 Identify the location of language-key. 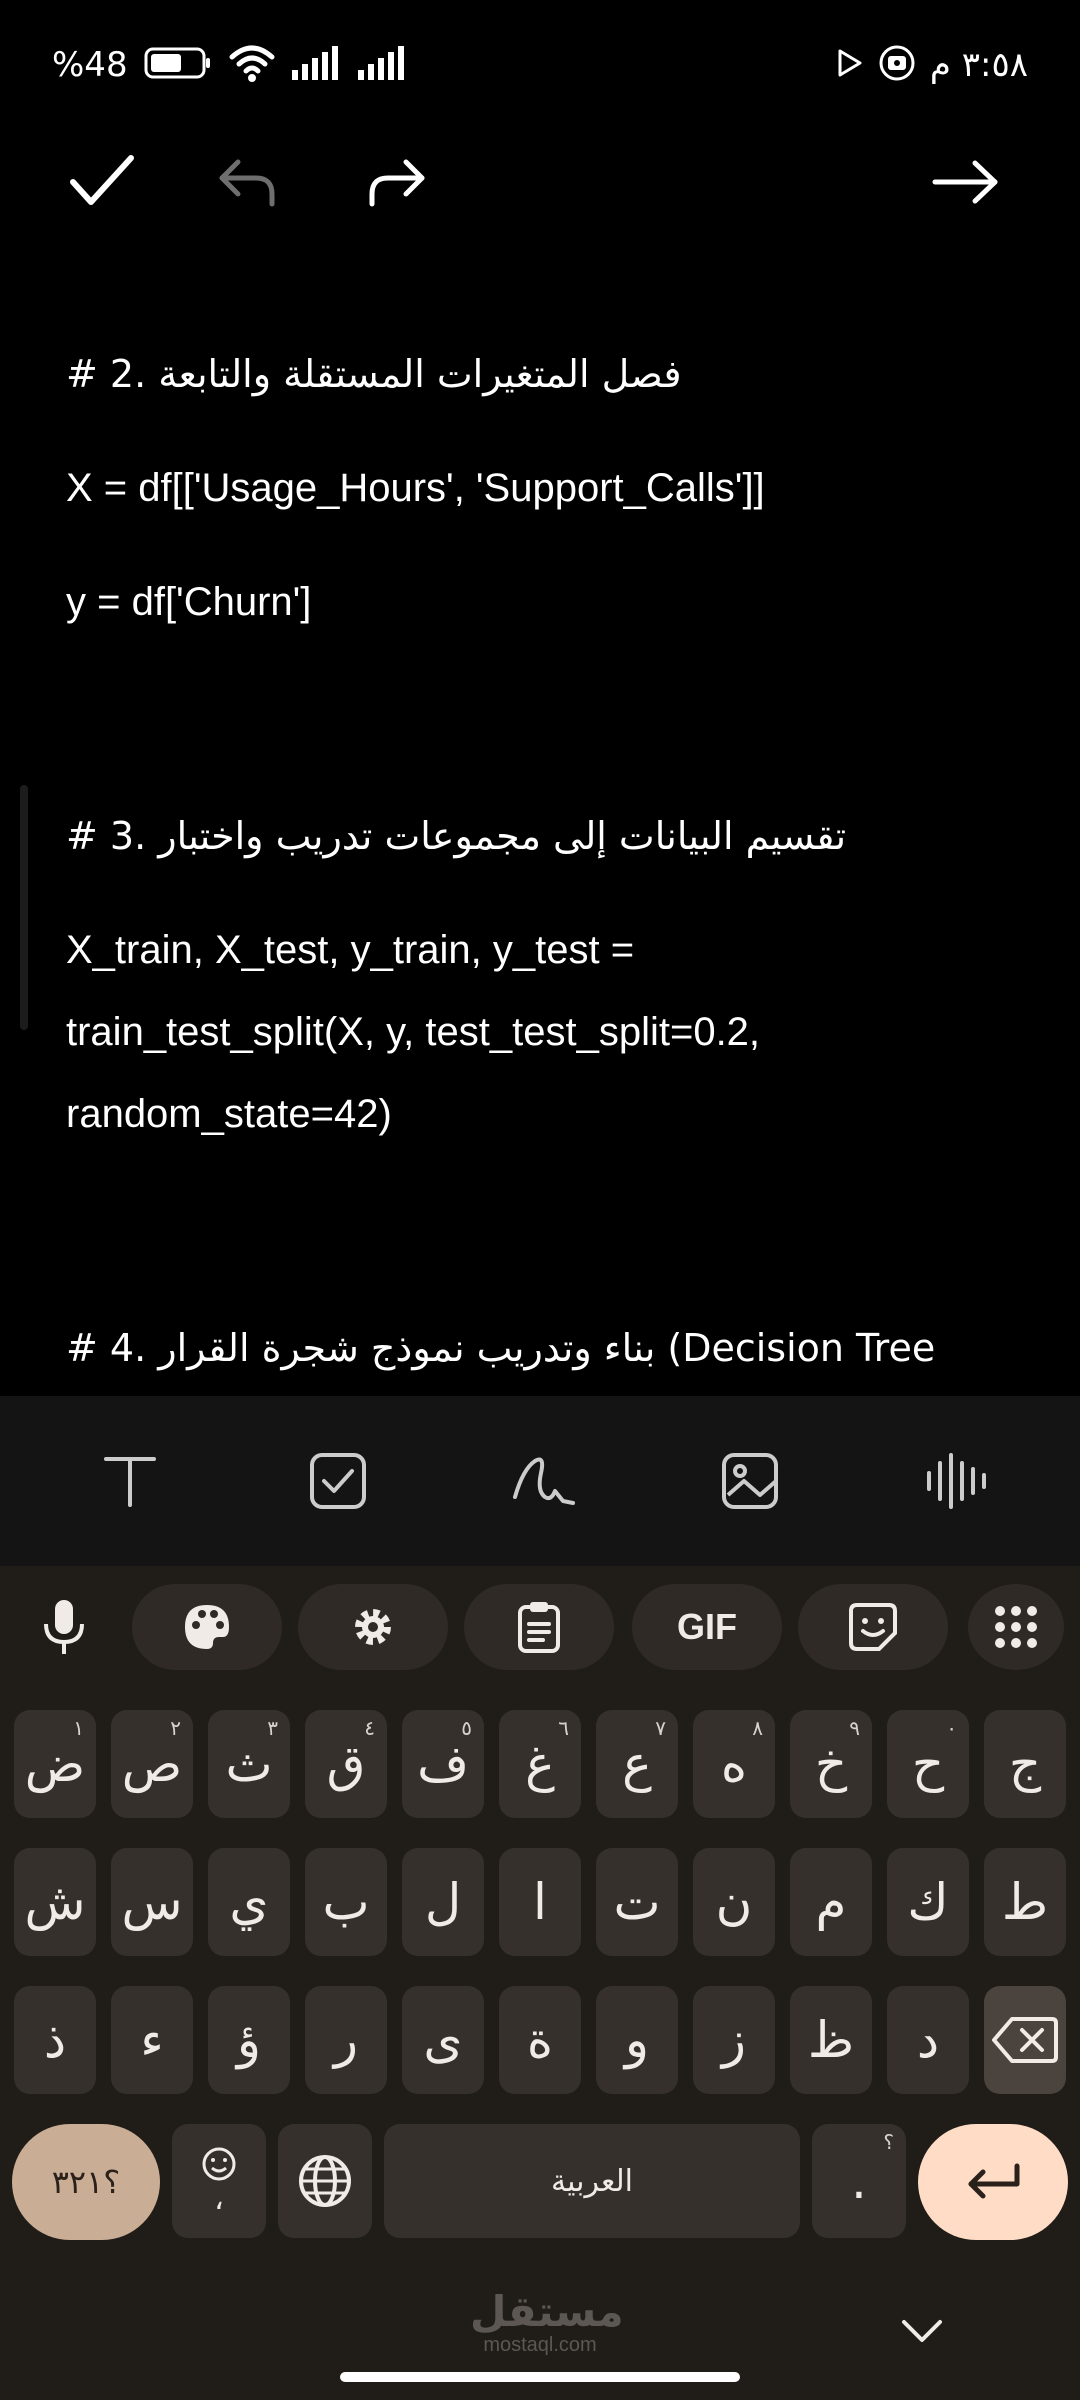
(325, 2181).